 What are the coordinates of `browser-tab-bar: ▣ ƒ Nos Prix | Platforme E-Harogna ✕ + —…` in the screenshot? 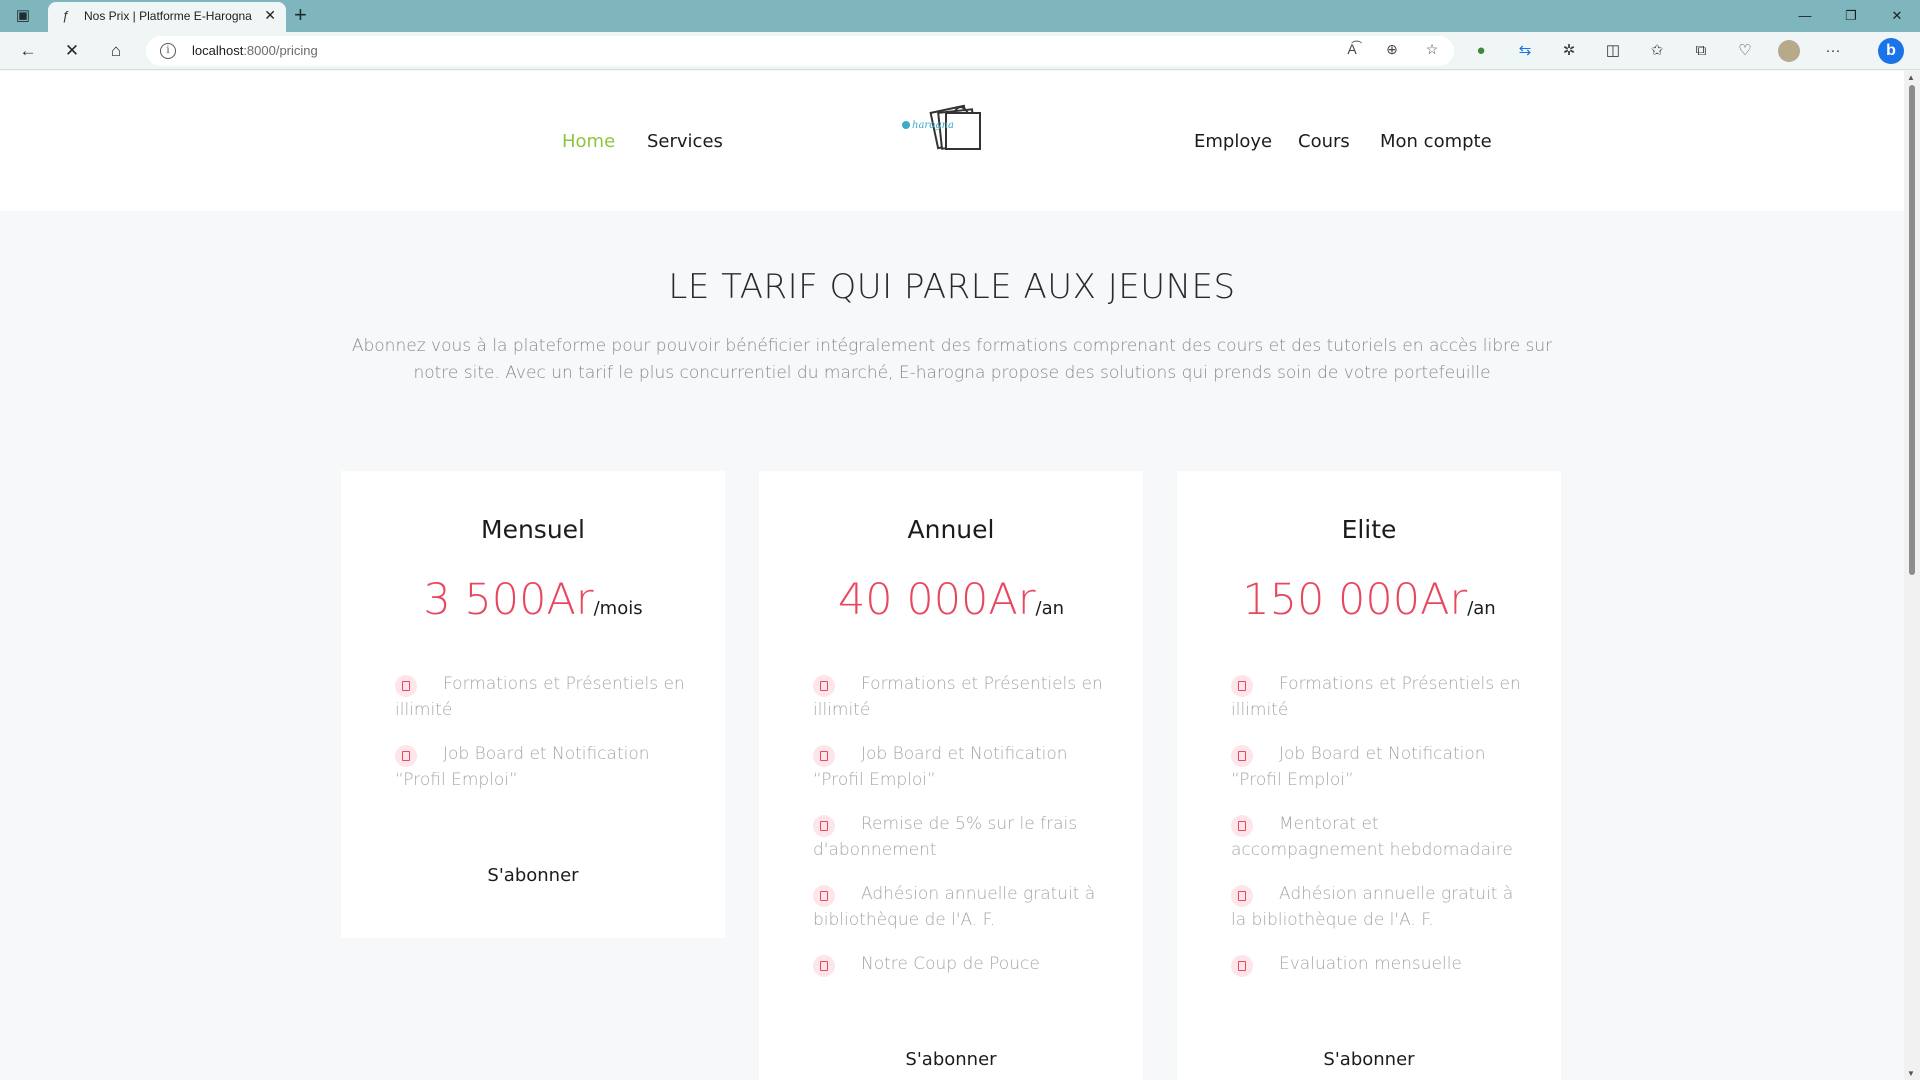 It's located at (960, 16).